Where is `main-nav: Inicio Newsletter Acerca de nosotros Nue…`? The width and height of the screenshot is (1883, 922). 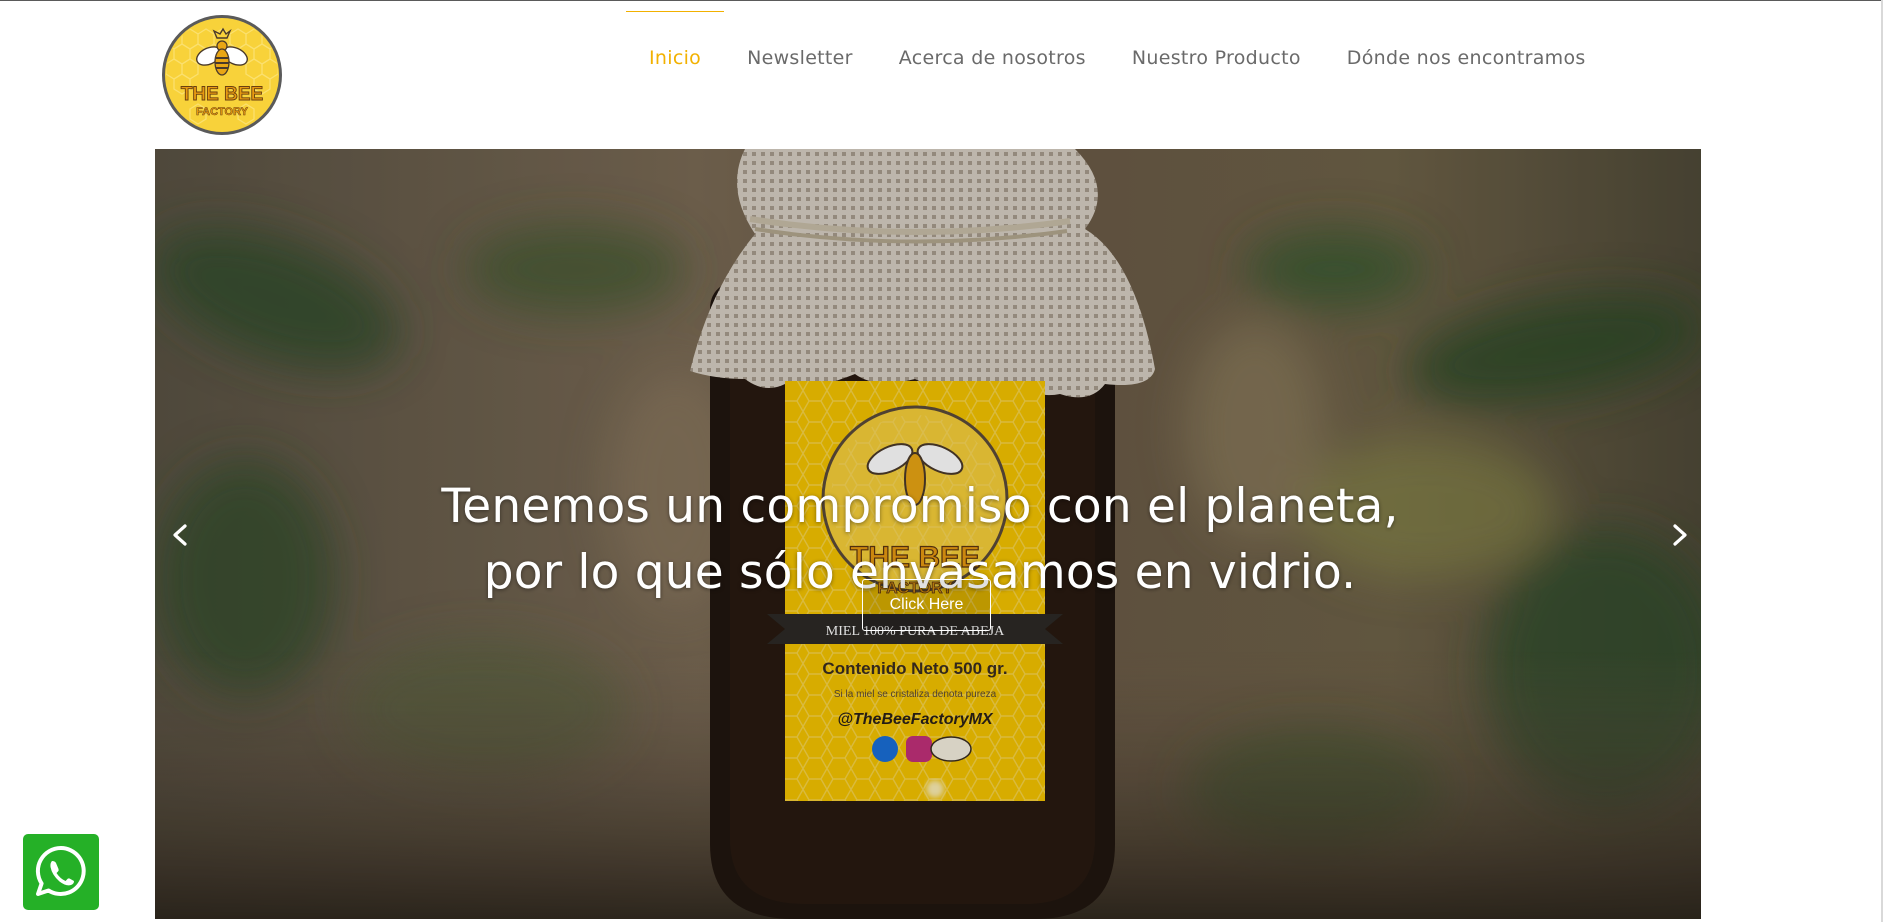 main-nav: Inicio Newsletter Acerca de nosotros Nue… is located at coordinates (1117, 51).